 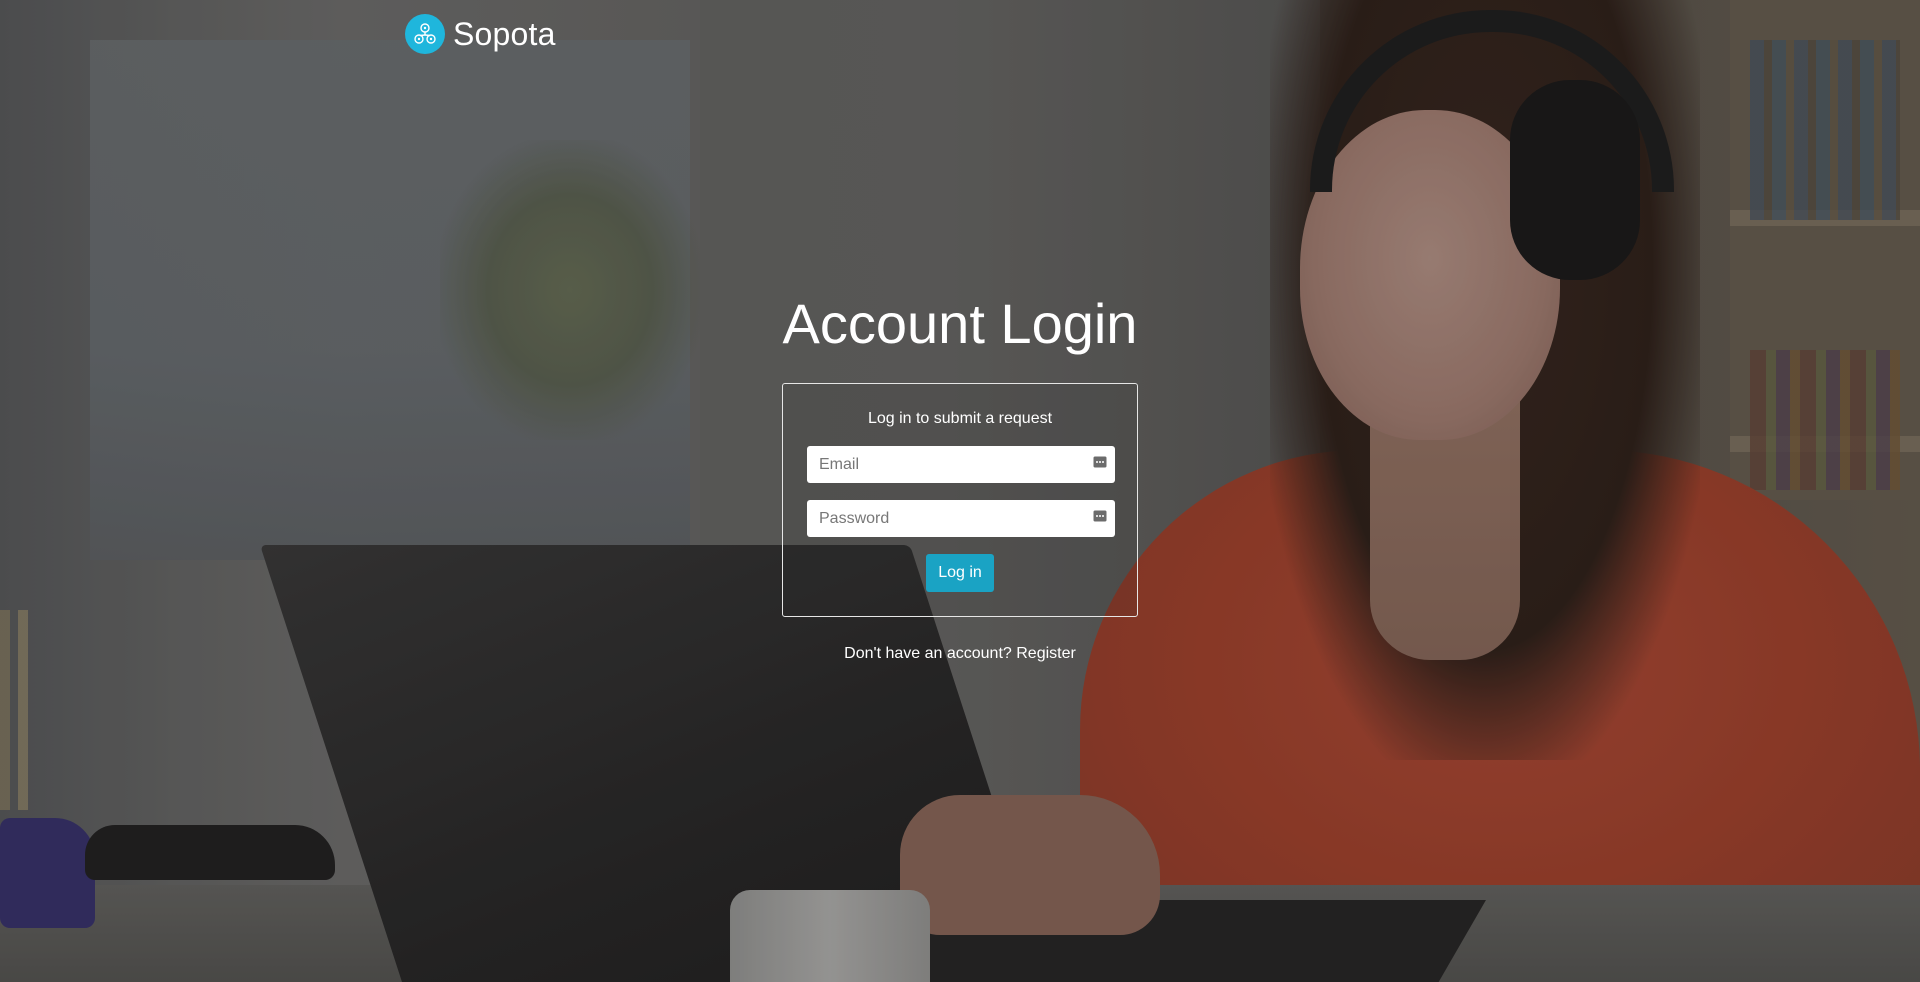 What do you see at coordinates (504, 33) in the screenshot?
I see `brand-name: Sopota` at bounding box center [504, 33].